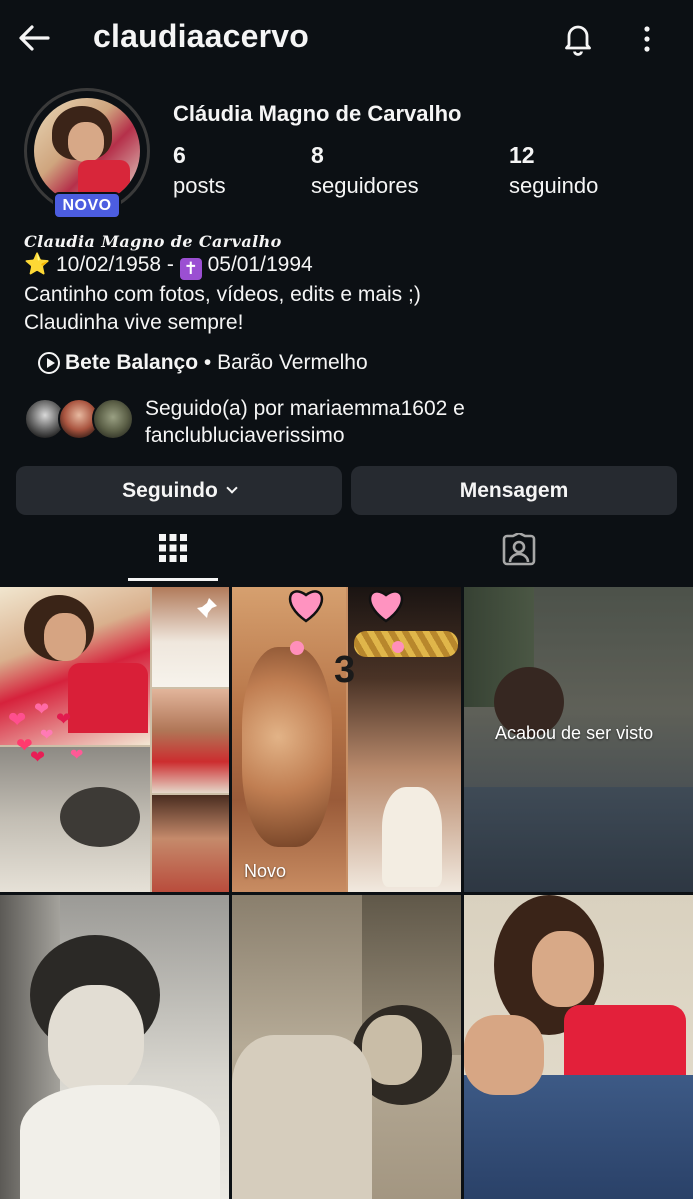  I want to click on mutual-line-1: Seguido(a) por mariaemma1602 e, so click(305, 408).